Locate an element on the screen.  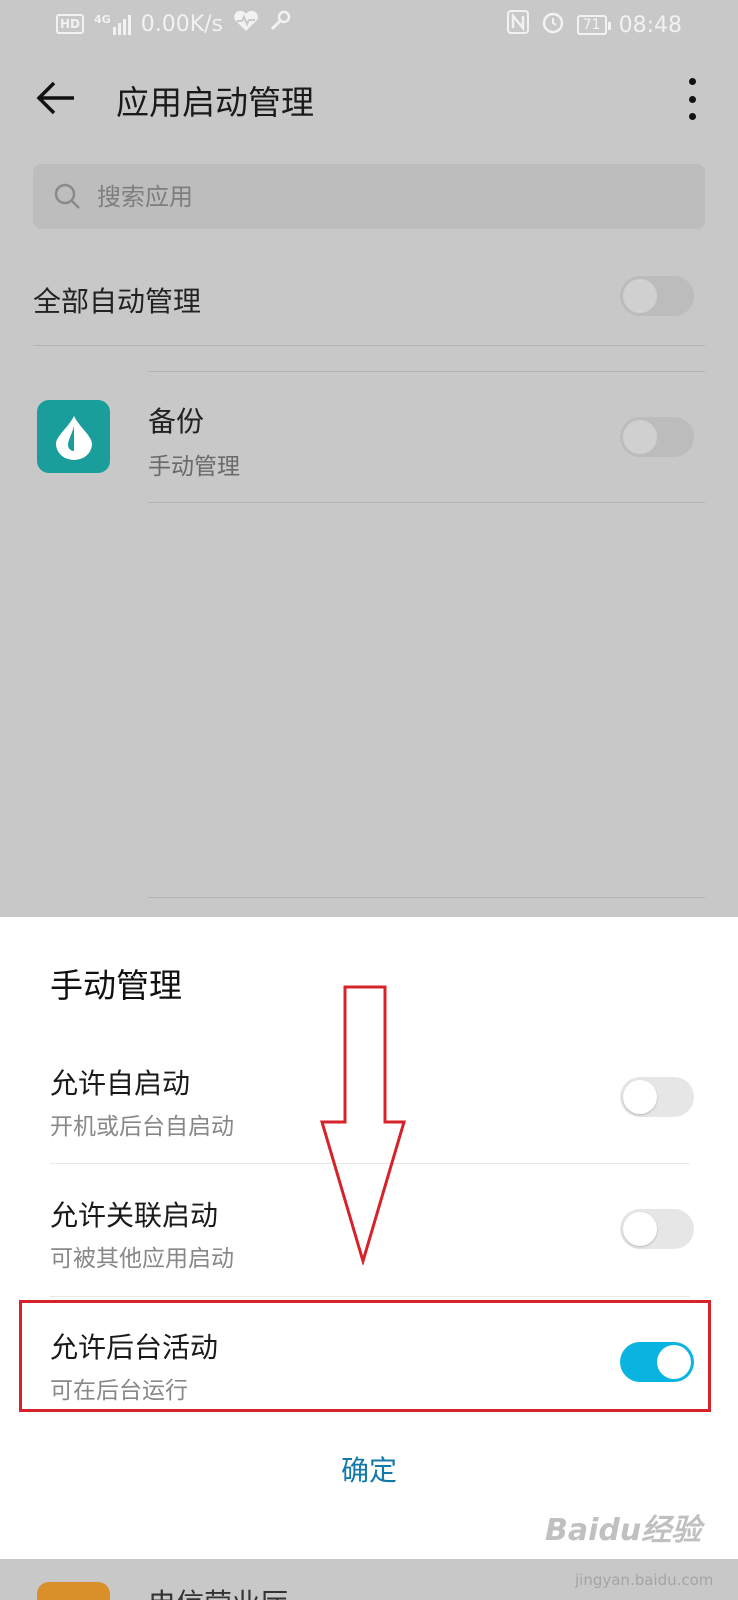
global-auto-manage-label: 全部自动管理 is located at coordinates (117, 301).